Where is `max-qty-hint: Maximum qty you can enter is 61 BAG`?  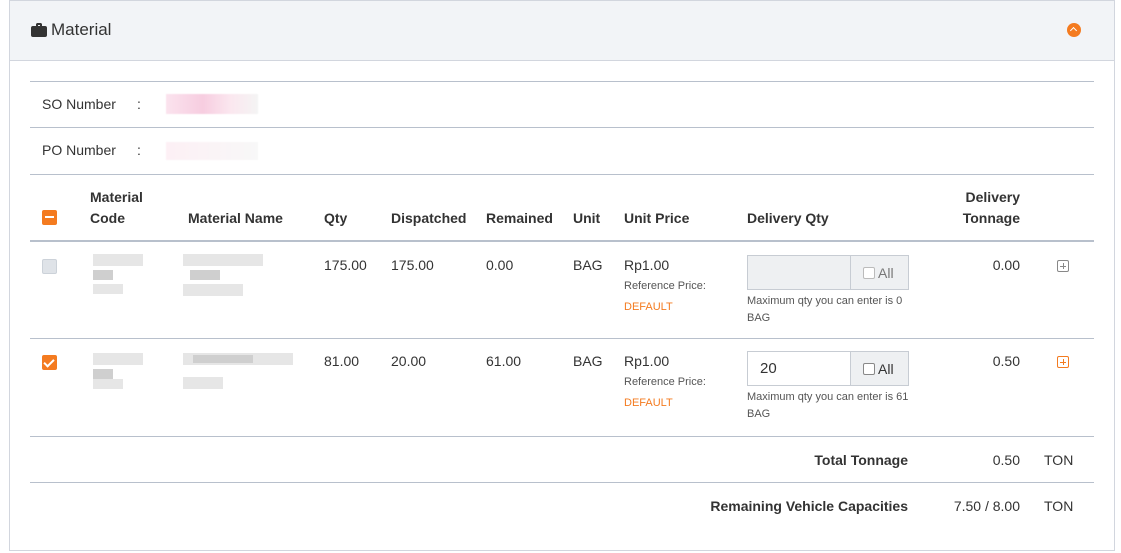
max-qty-hint: Maximum qty you can enter is 61 BAG is located at coordinates (828, 405).